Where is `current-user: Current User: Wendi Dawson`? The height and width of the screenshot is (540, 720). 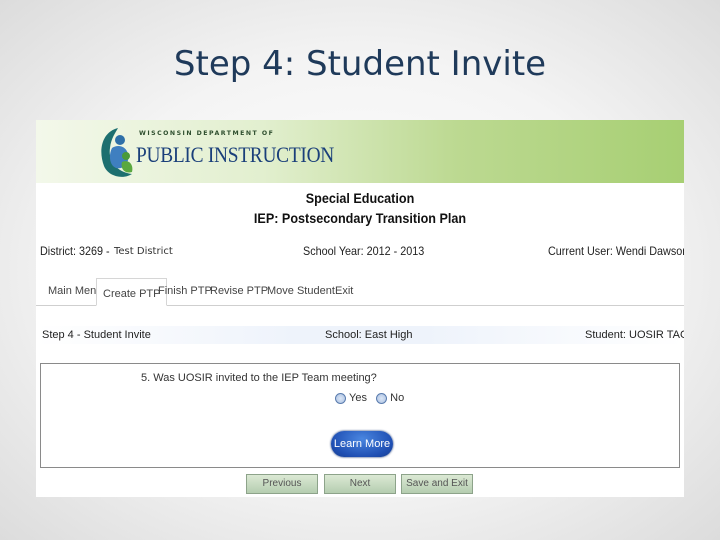 current-user: Current User: Wendi Dawson is located at coordinates (616, 251).